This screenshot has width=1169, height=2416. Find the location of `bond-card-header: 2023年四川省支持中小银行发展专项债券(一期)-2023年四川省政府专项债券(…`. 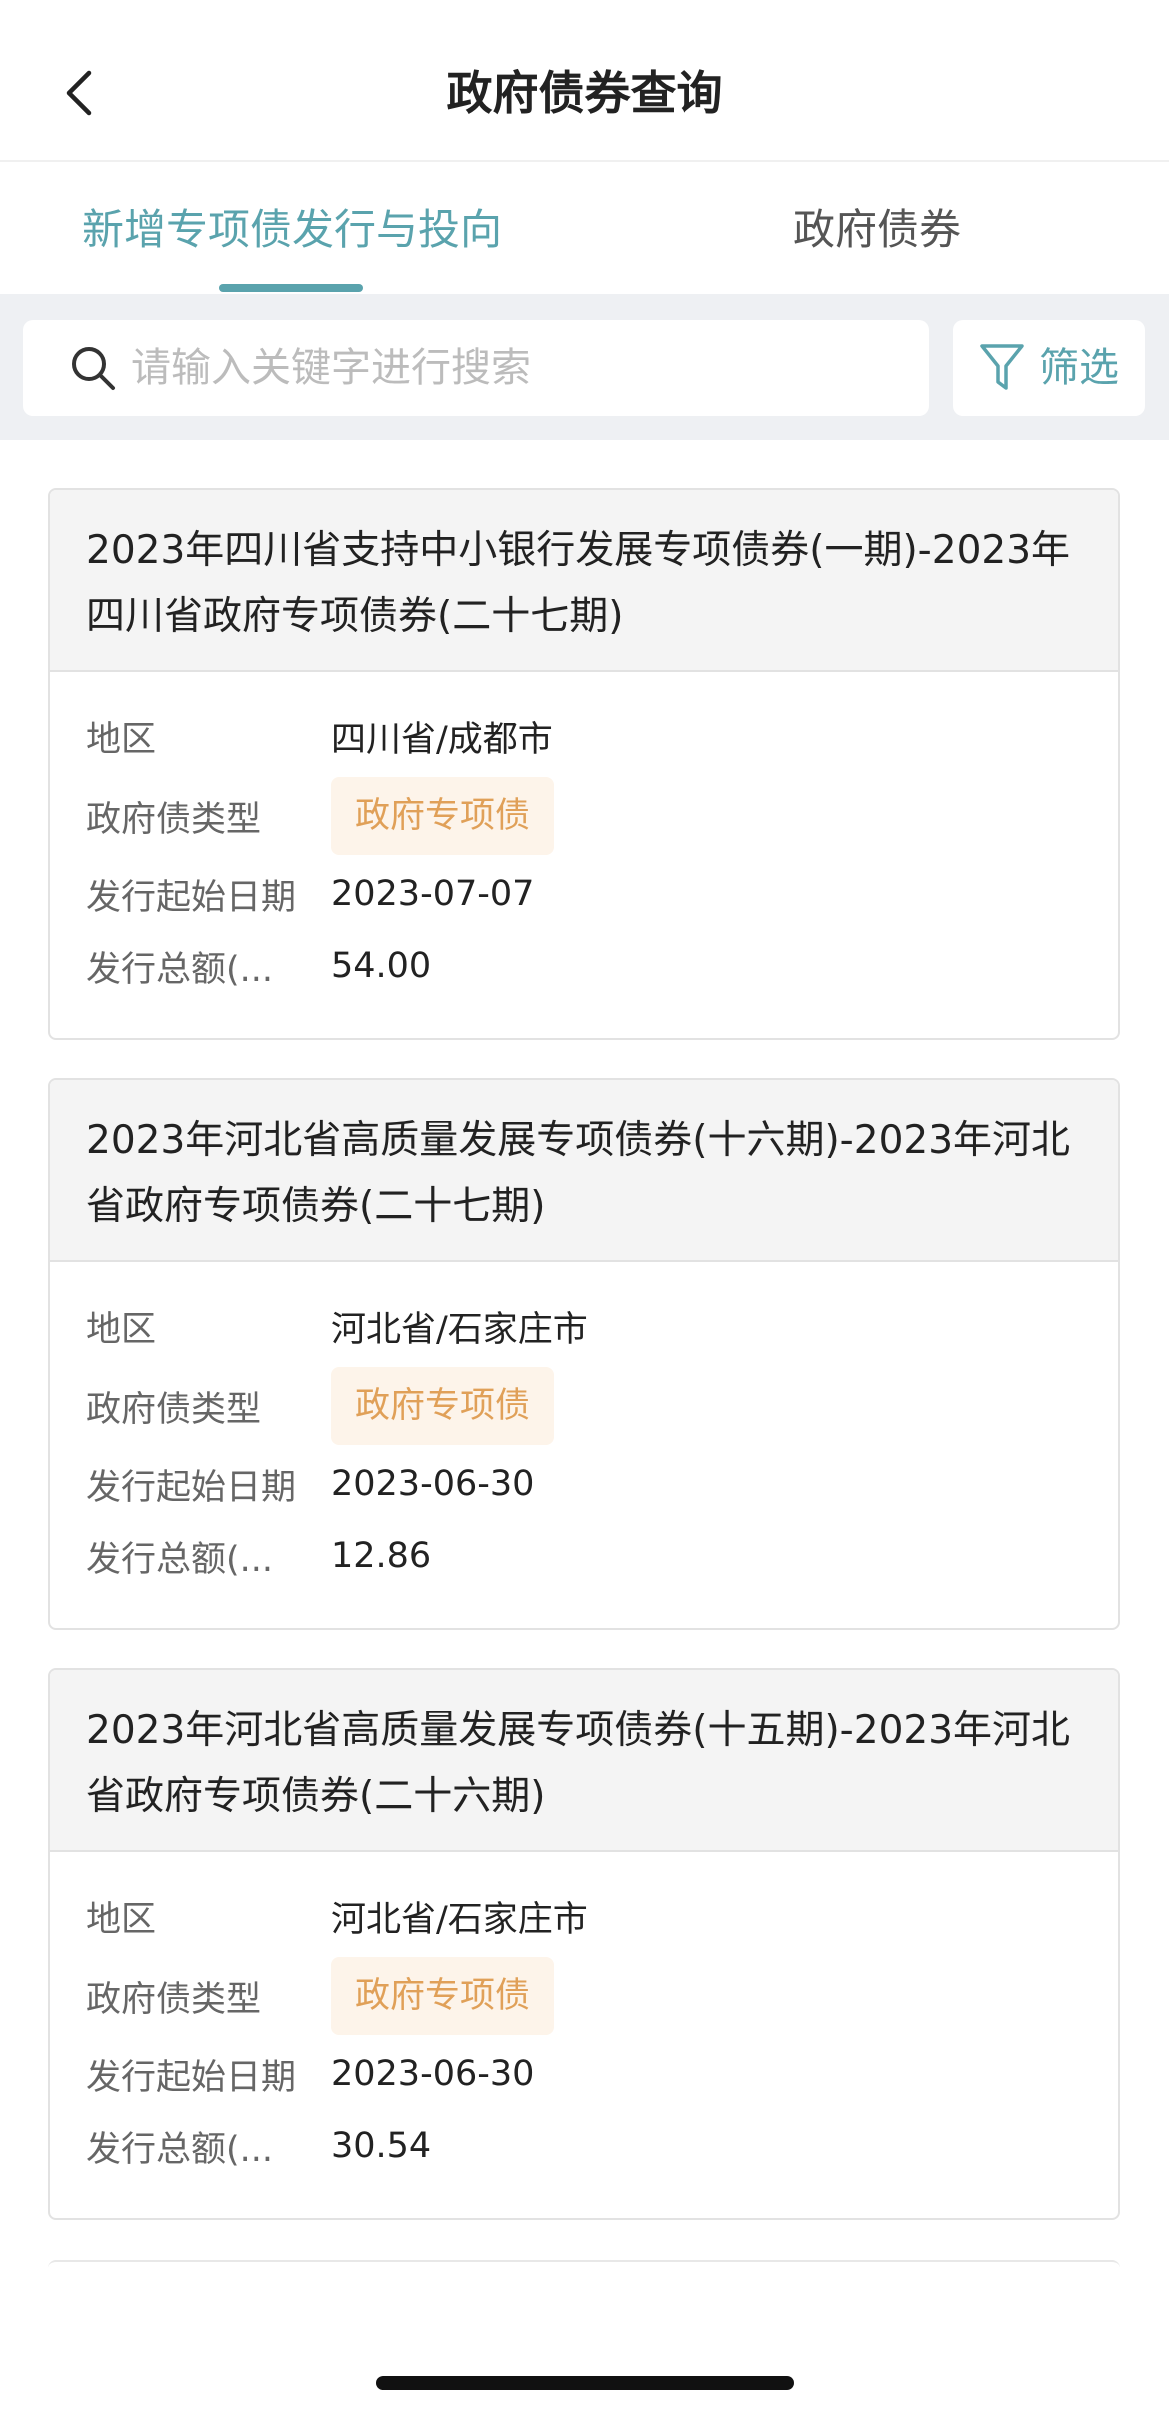

bond-card-header: 2023年四川省支持中小银行发展专项债券(一期)-2023年四川省政府专项债券(… is located at coordinates (584, 581).